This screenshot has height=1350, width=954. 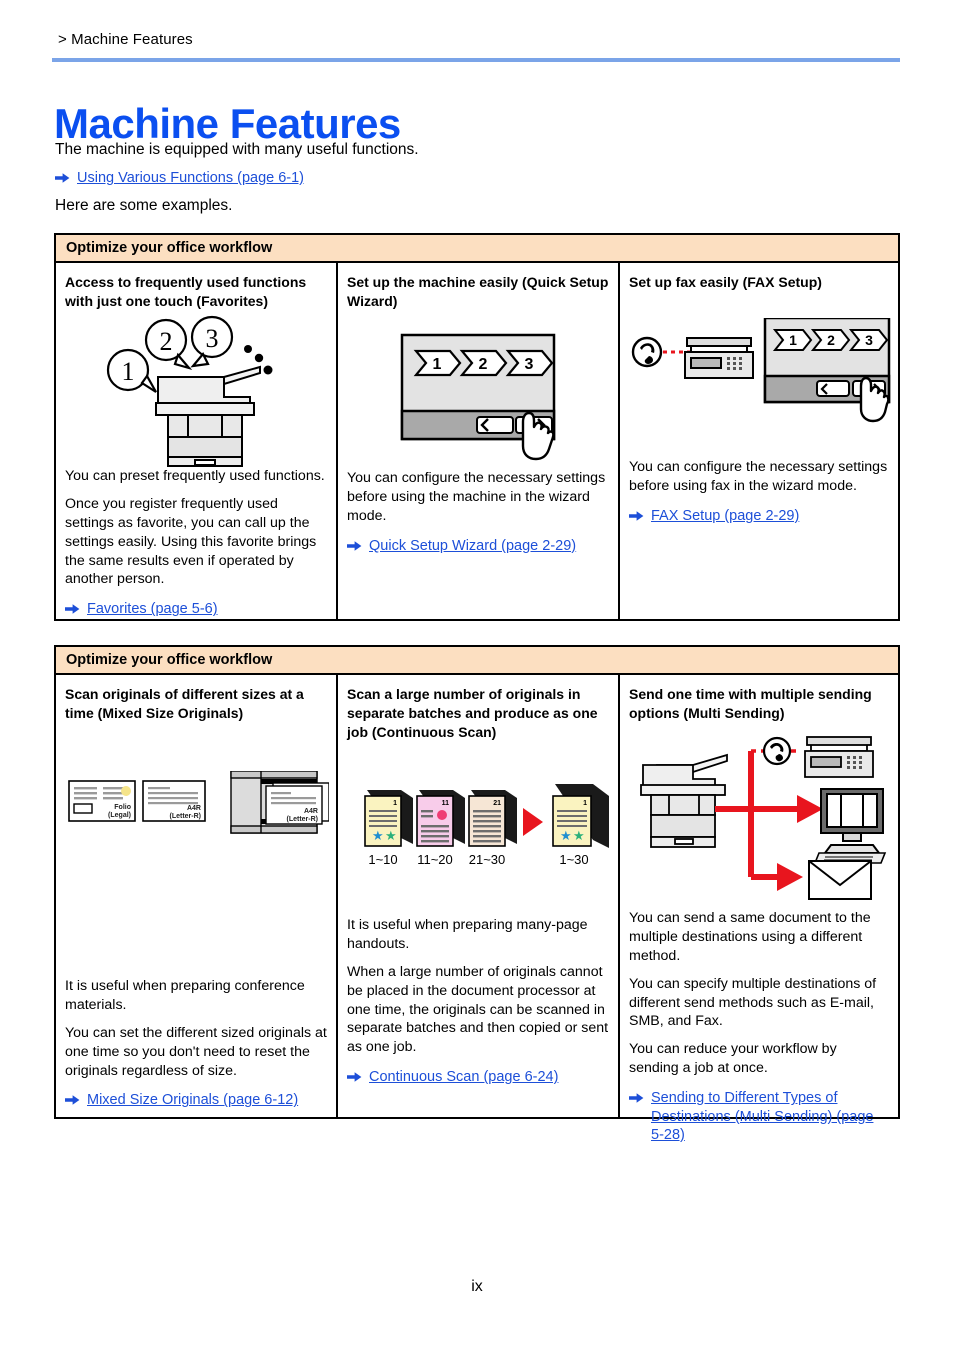 I want to click on cross-reference-mixed-size-originals: Mixed Size Originals (page 6-12), so click(x=196, y=1100).